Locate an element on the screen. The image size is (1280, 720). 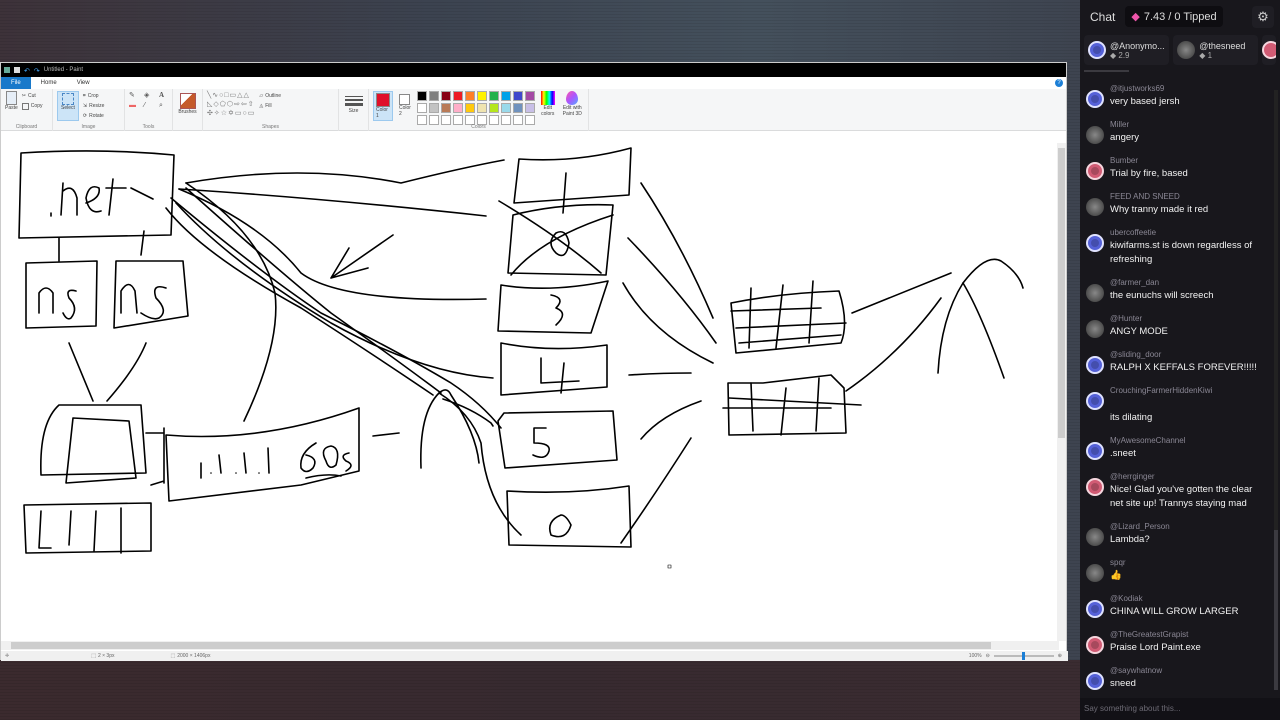
chat-username: Miller is located at coordinates (1188, 124).